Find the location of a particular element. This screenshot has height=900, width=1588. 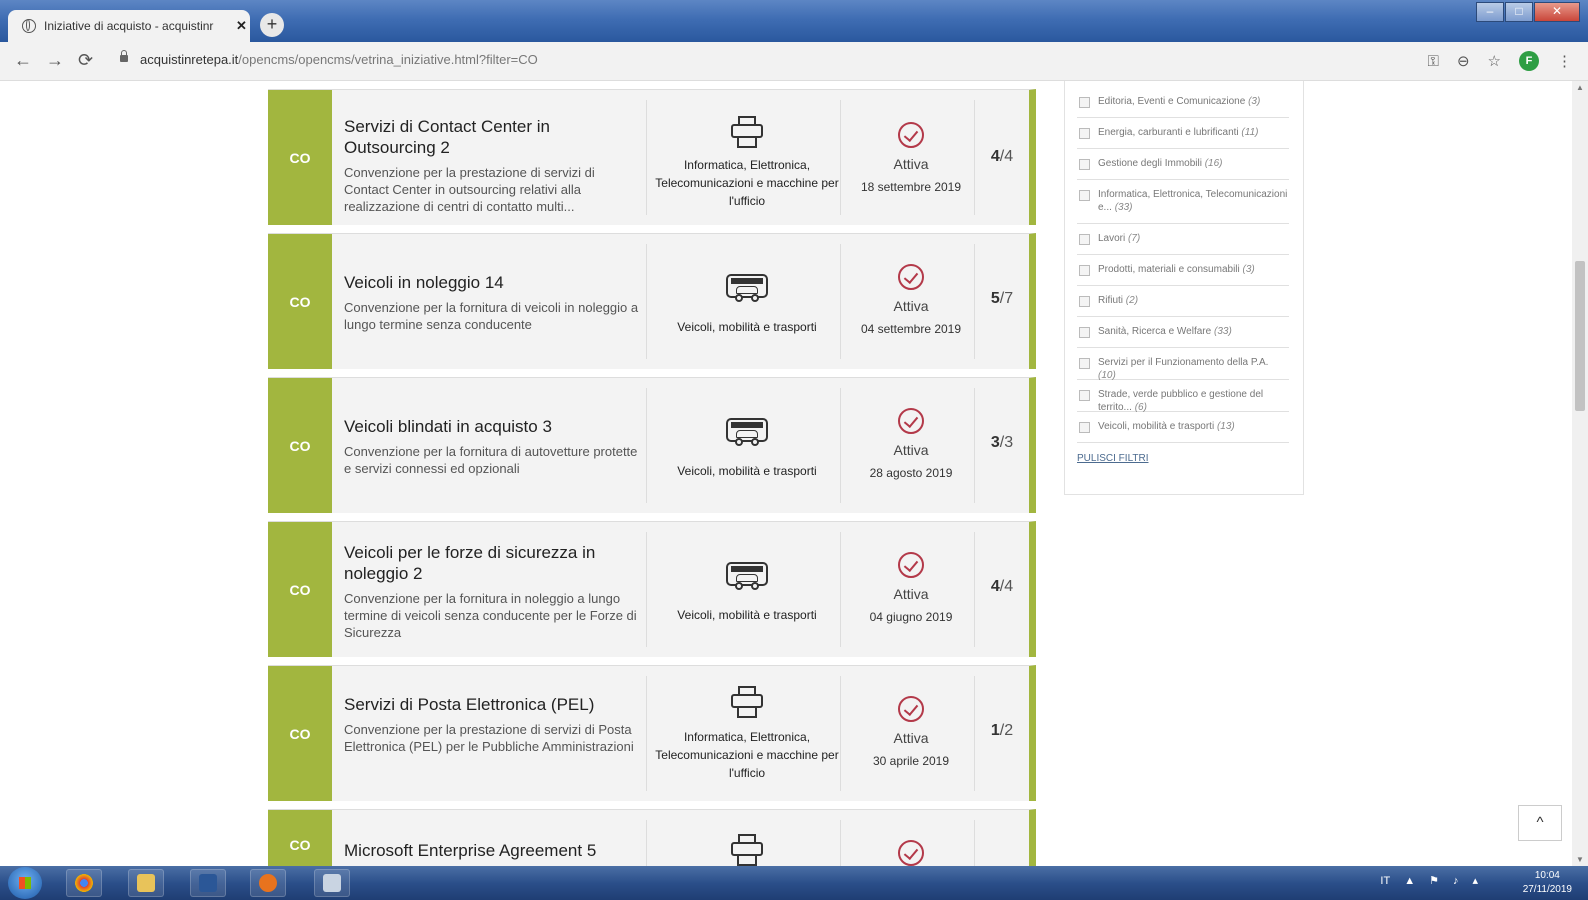

new-tab-button: + is located at coordinates (272, 25).